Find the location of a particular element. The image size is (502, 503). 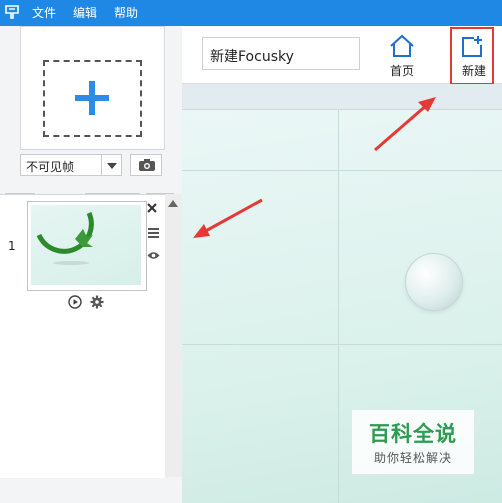

camera-button is located at coordinates (146, 165).